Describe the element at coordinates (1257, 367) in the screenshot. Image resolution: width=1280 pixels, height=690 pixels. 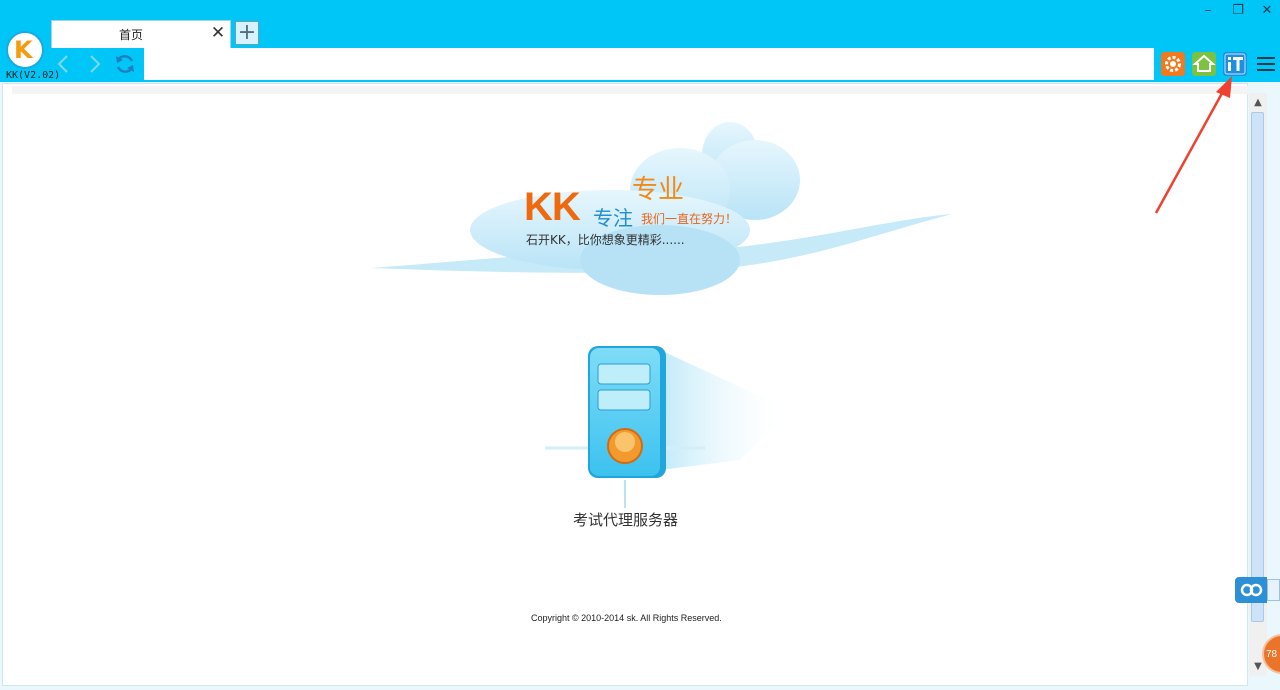
I see `scroll-thumb` at that location.